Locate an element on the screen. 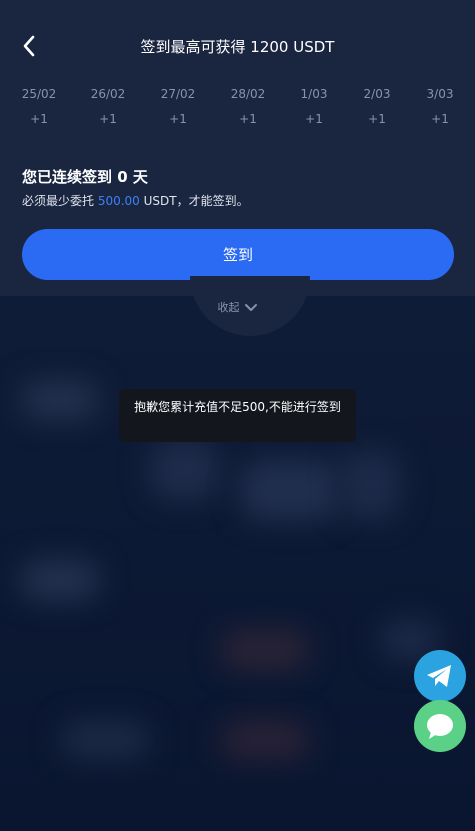 This screenshot has width=475, height=831. day-item: 28/02 +1 is located at coordinates (248, 107).